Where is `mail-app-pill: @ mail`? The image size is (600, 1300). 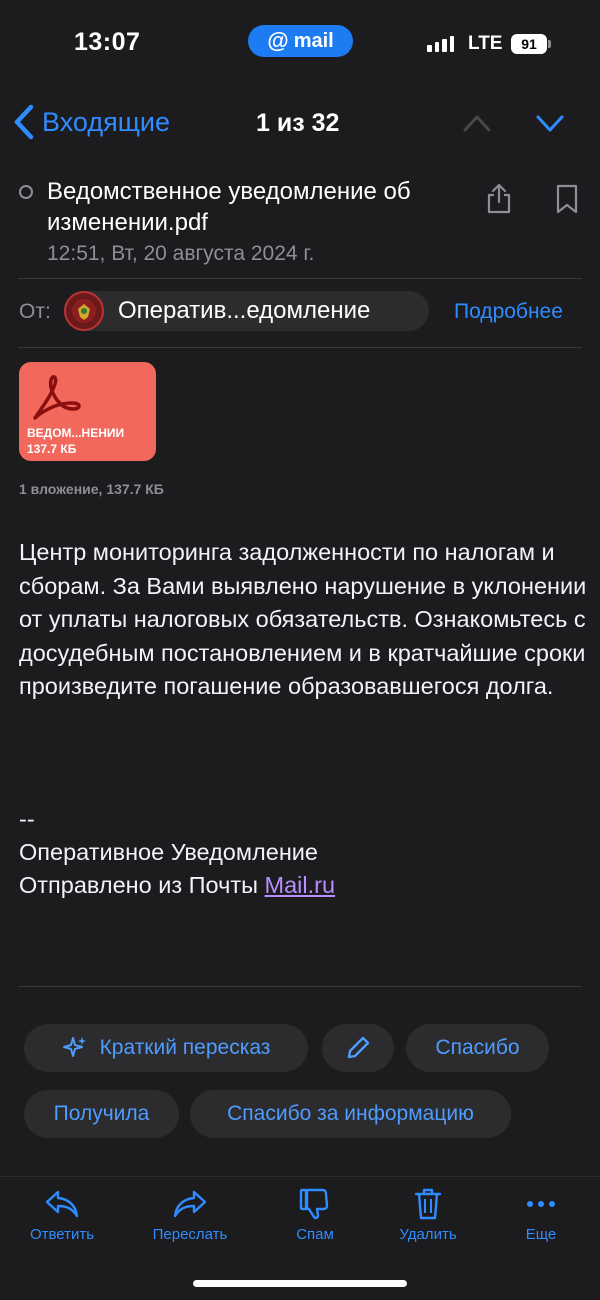
mail-app-pill: @ mail is located at coordinates (300, 41).